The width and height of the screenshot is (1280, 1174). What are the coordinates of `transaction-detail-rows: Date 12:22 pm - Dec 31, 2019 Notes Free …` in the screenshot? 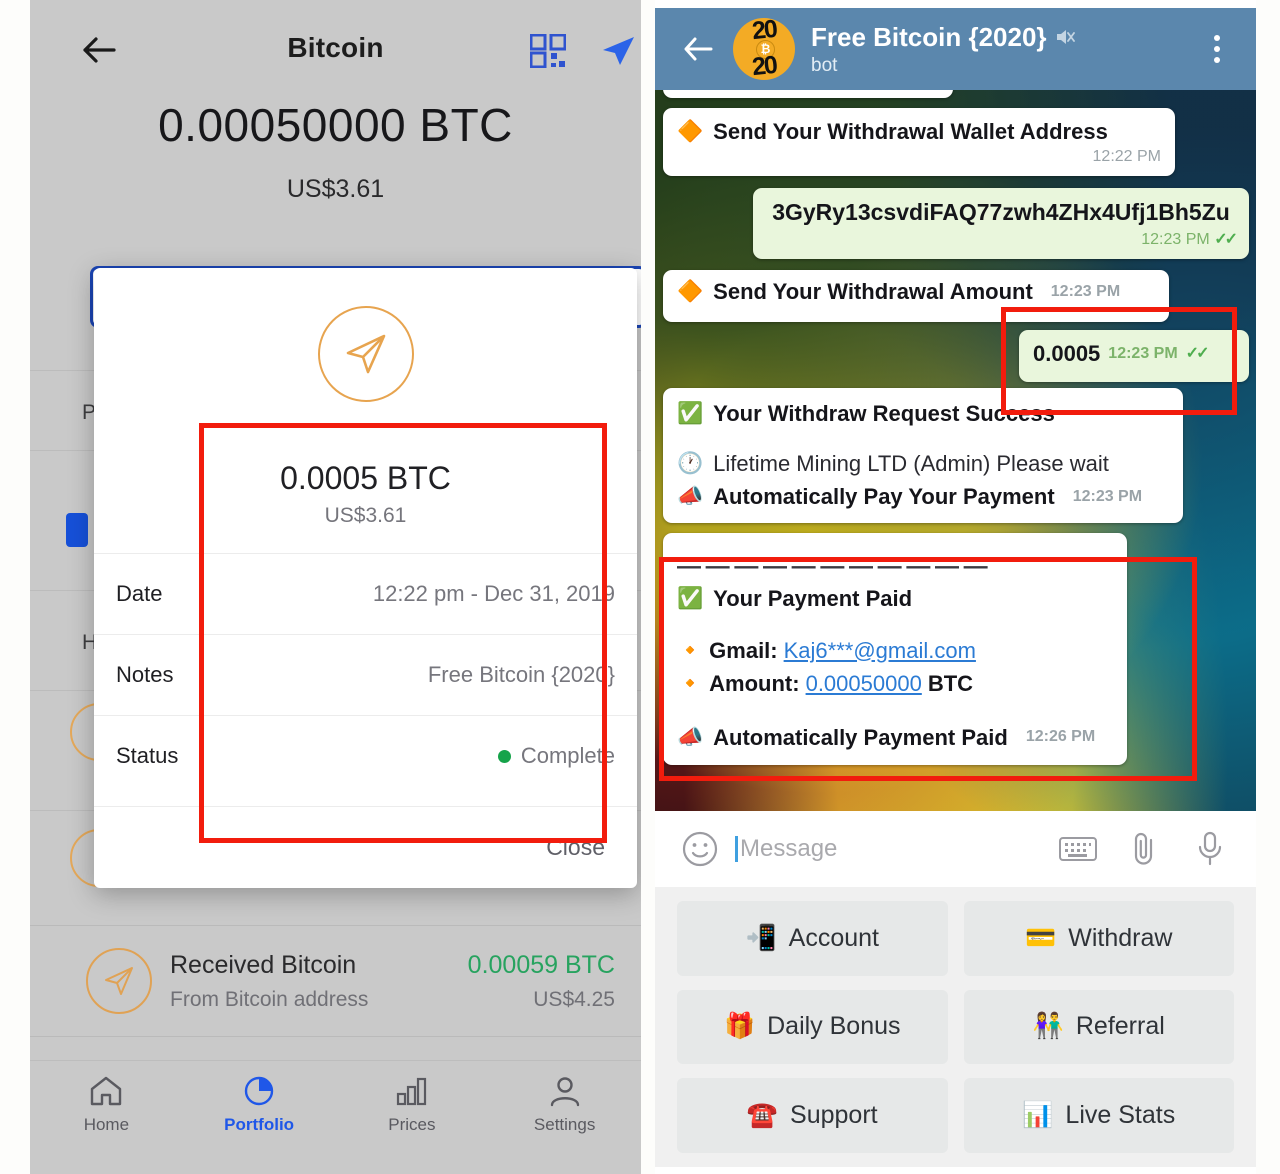 It's located at (365, 674).